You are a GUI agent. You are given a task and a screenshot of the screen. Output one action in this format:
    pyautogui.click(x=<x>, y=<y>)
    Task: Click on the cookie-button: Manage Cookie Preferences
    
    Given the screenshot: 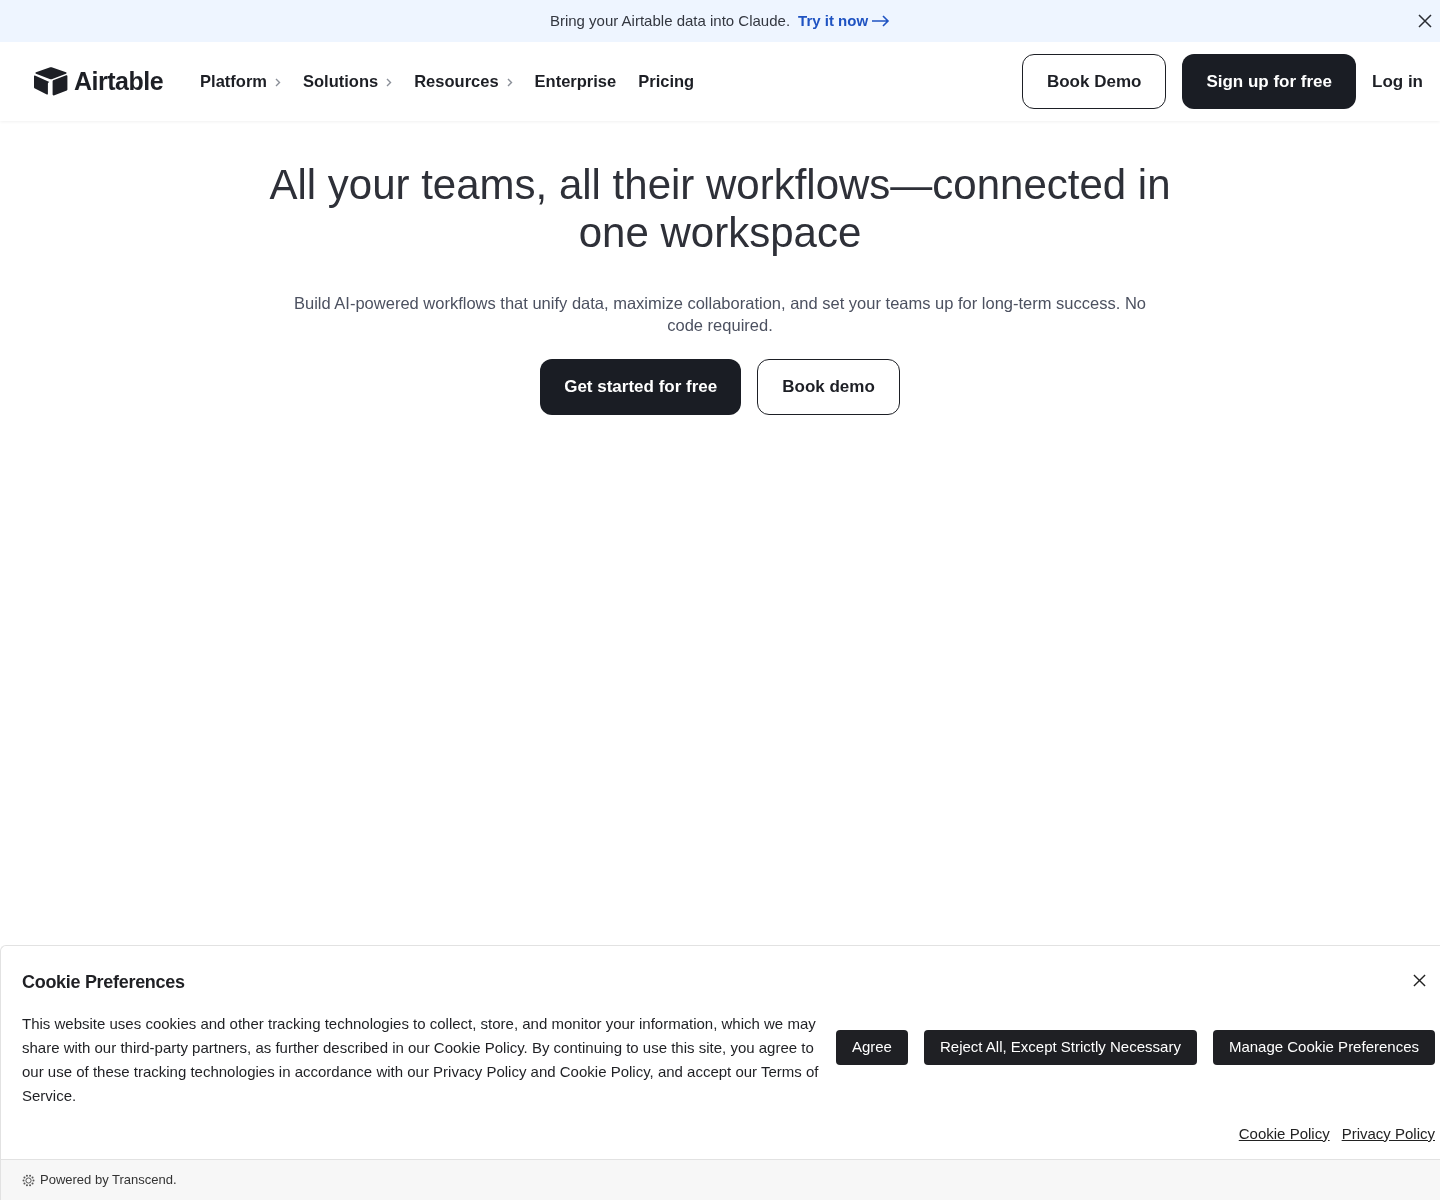 What is the action you would take?
    pyautogui.click(x=1323, y=1047)
    